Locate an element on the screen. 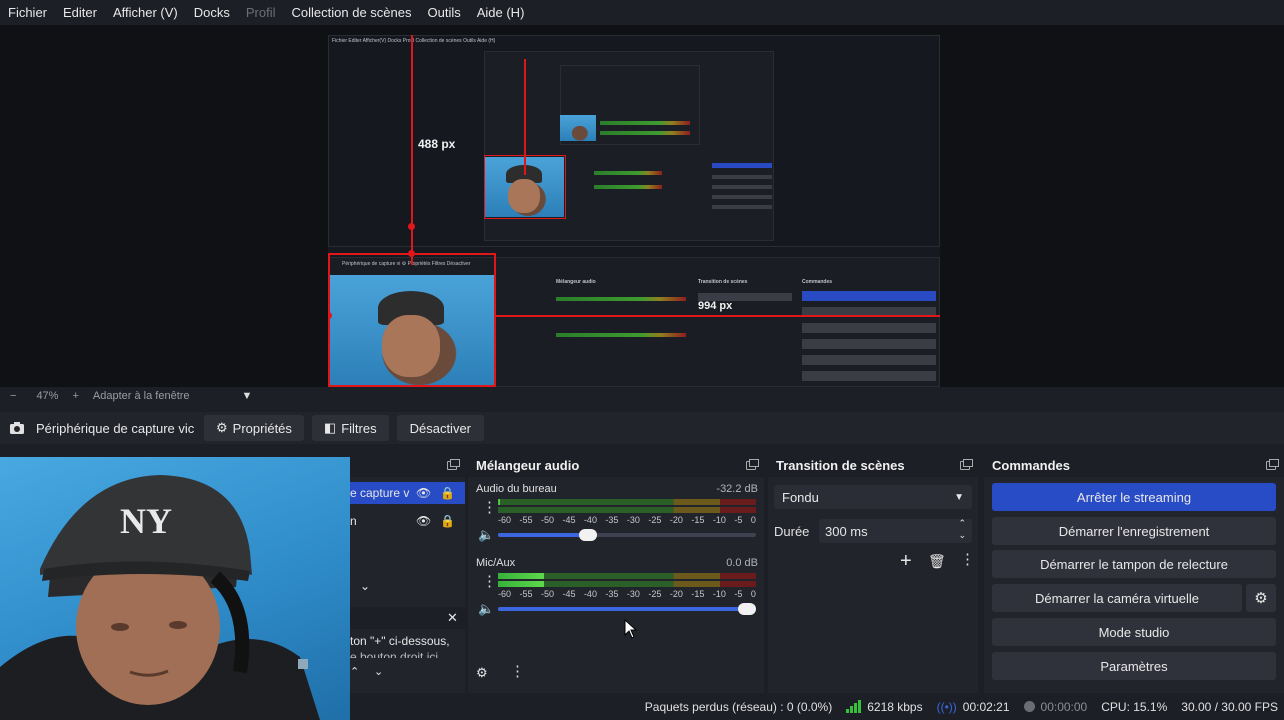  scene-transition-title: Transition de scènes is located at coordinates (873, 465).